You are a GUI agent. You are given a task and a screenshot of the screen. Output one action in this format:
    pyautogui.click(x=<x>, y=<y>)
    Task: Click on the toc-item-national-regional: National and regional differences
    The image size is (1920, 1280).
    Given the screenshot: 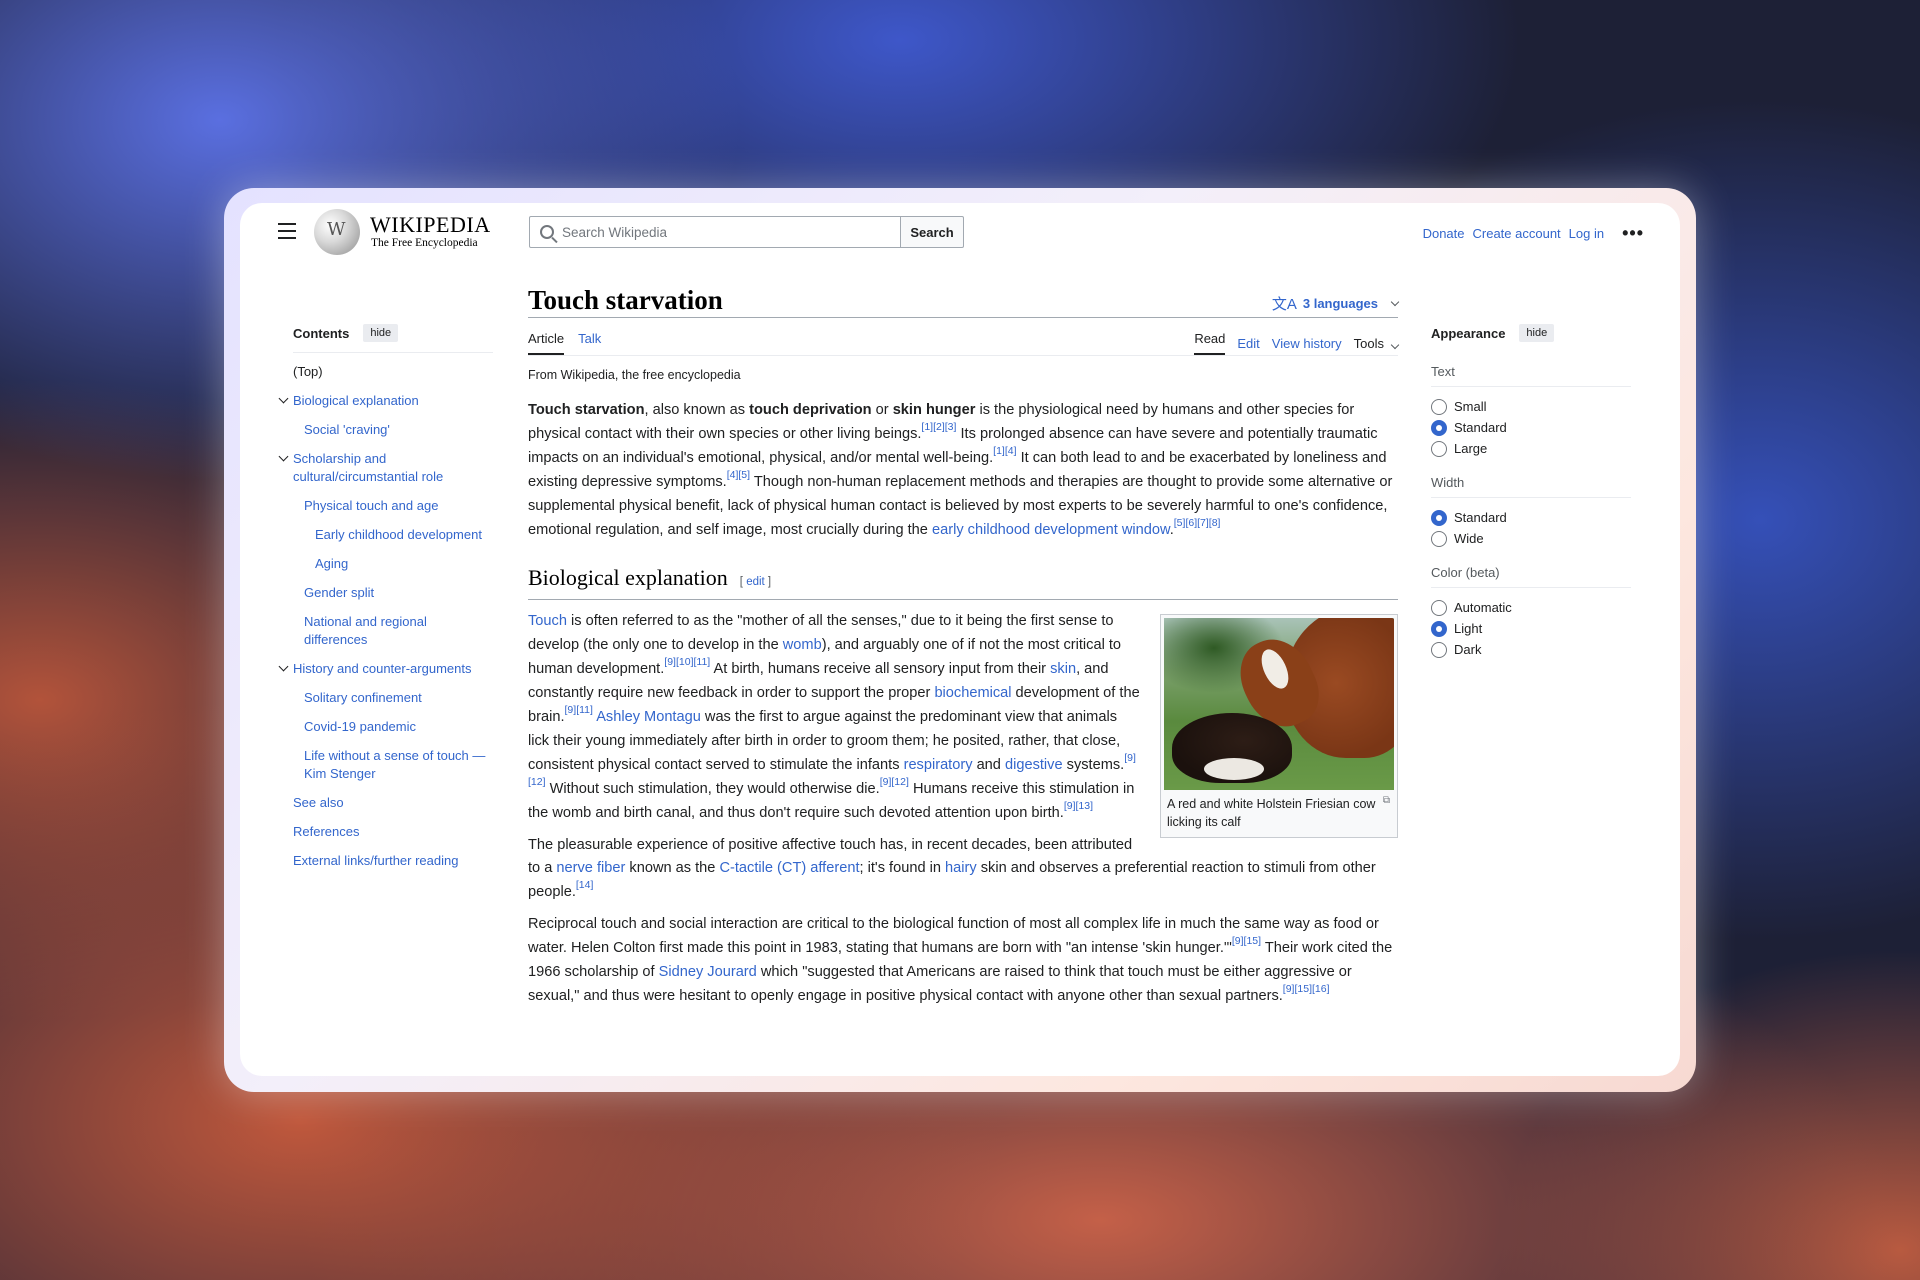 What is the action you would take?
    pyautogui.click(x=393, y=631)
    